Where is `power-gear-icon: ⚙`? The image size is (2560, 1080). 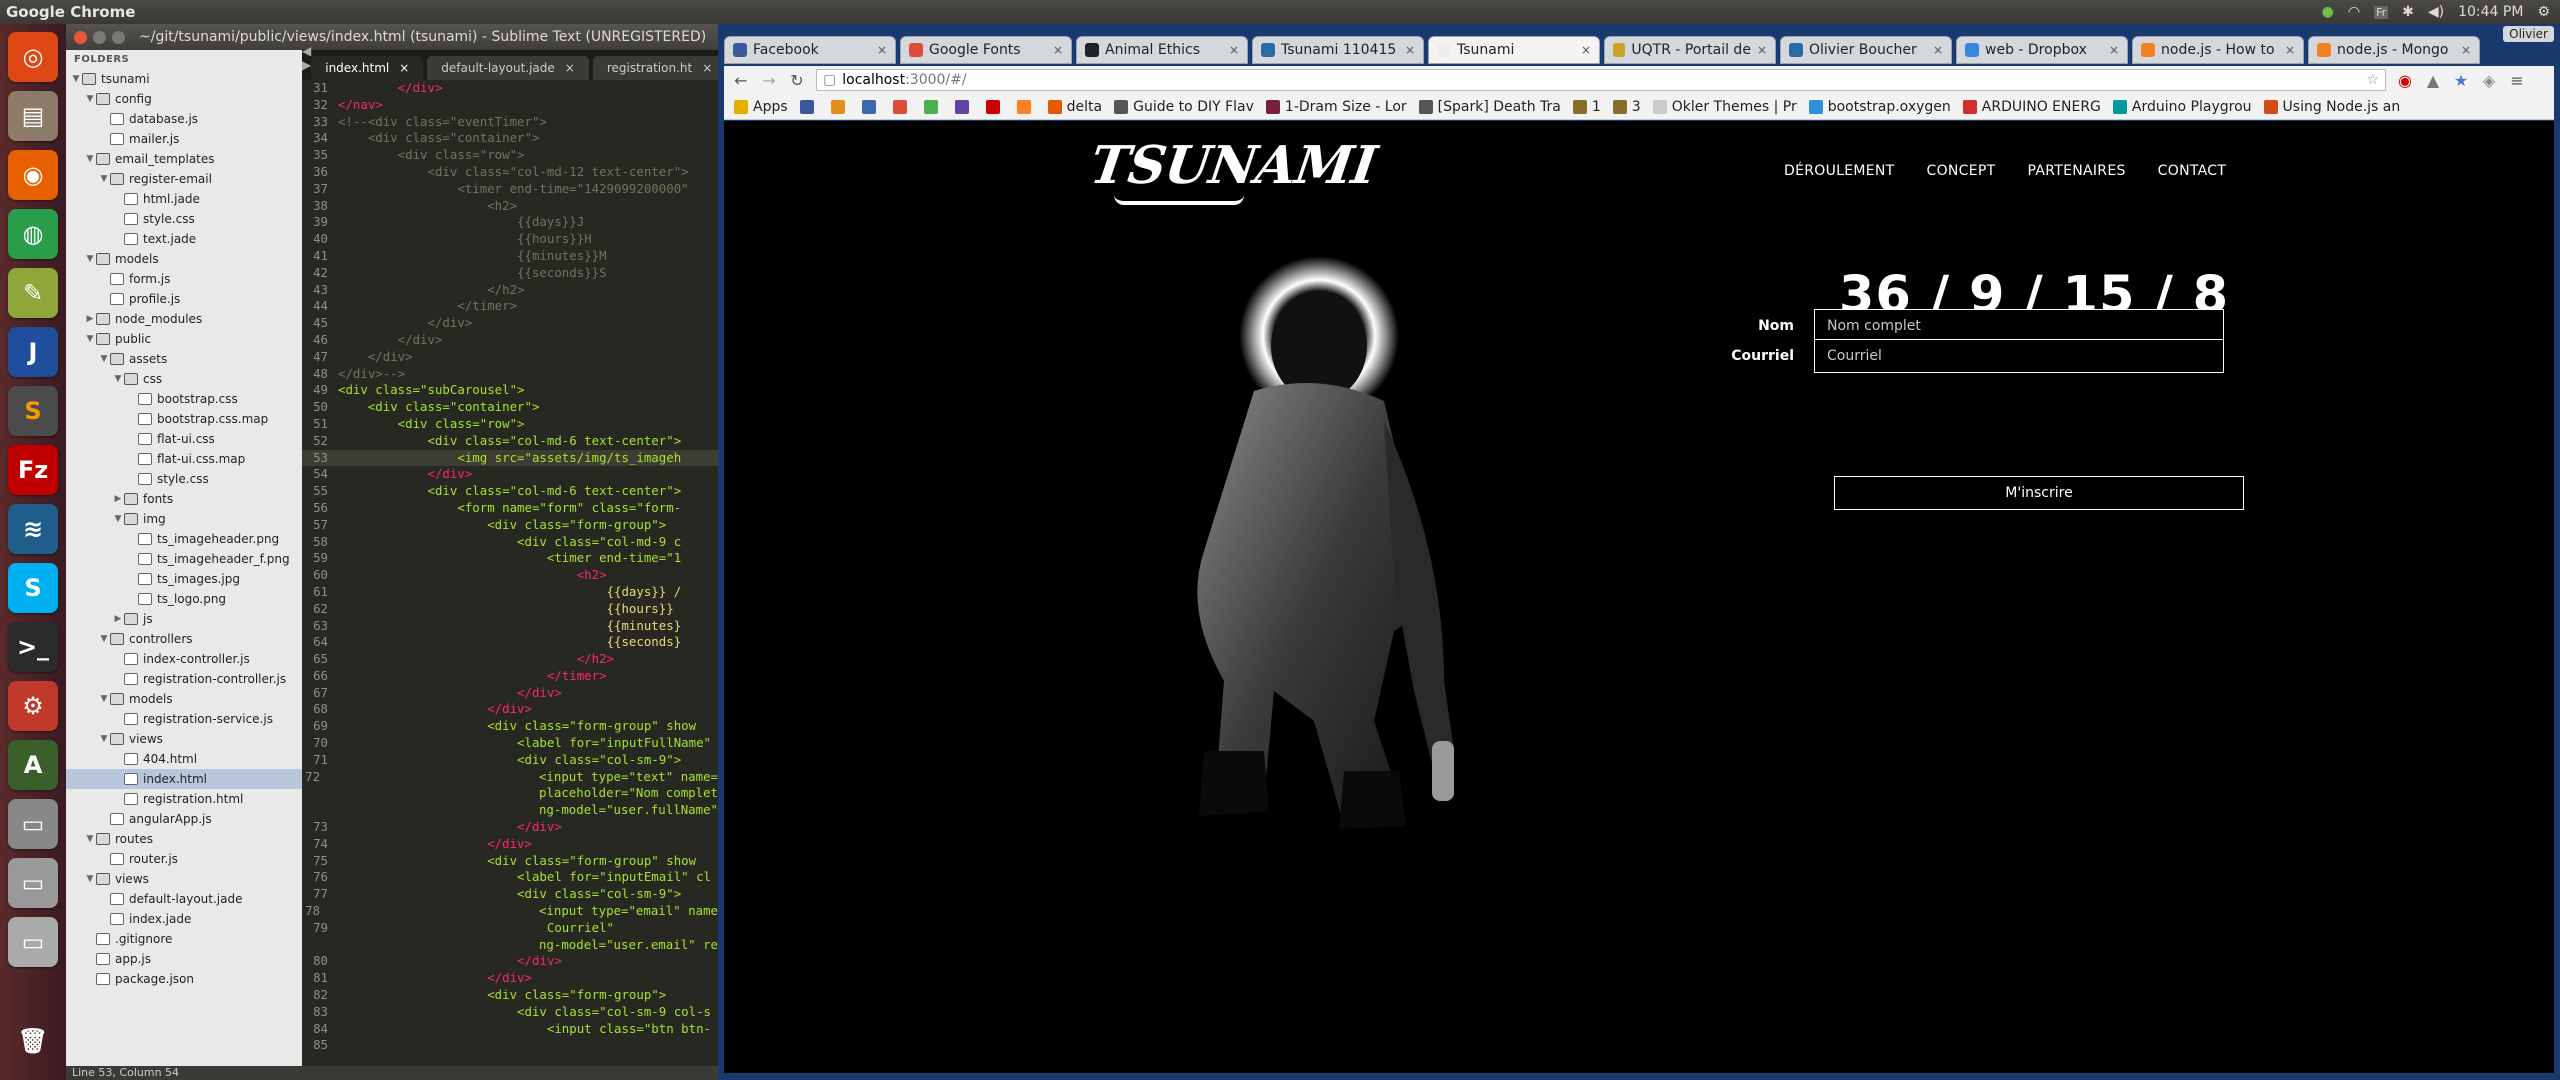 power-gear-icon: ⚙ is located at coordinates (2543, 12).